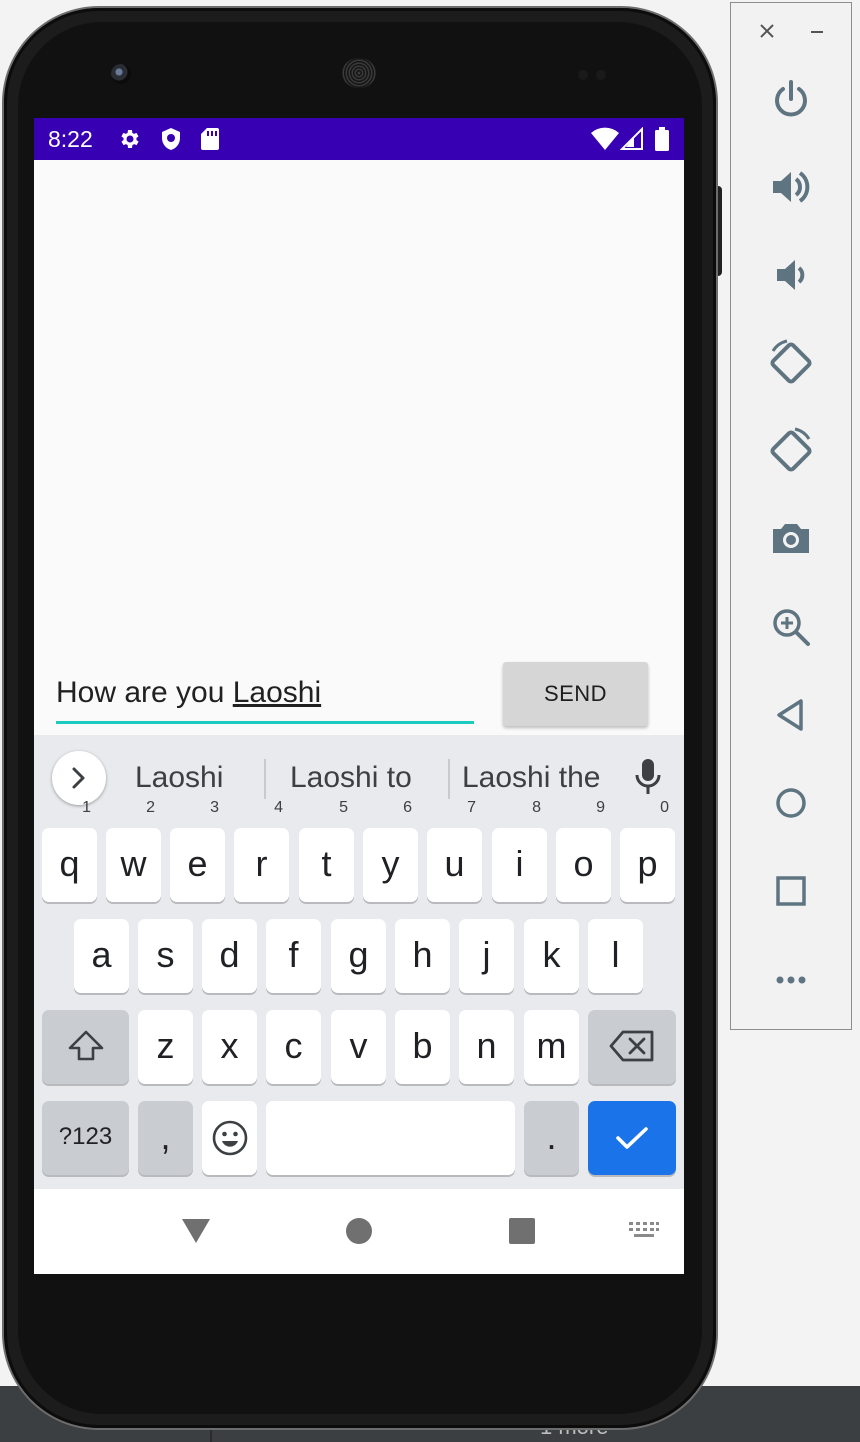  Describe the element at coordinates (648, 779) in the screenshot. I see `microphone-icon` at that location.